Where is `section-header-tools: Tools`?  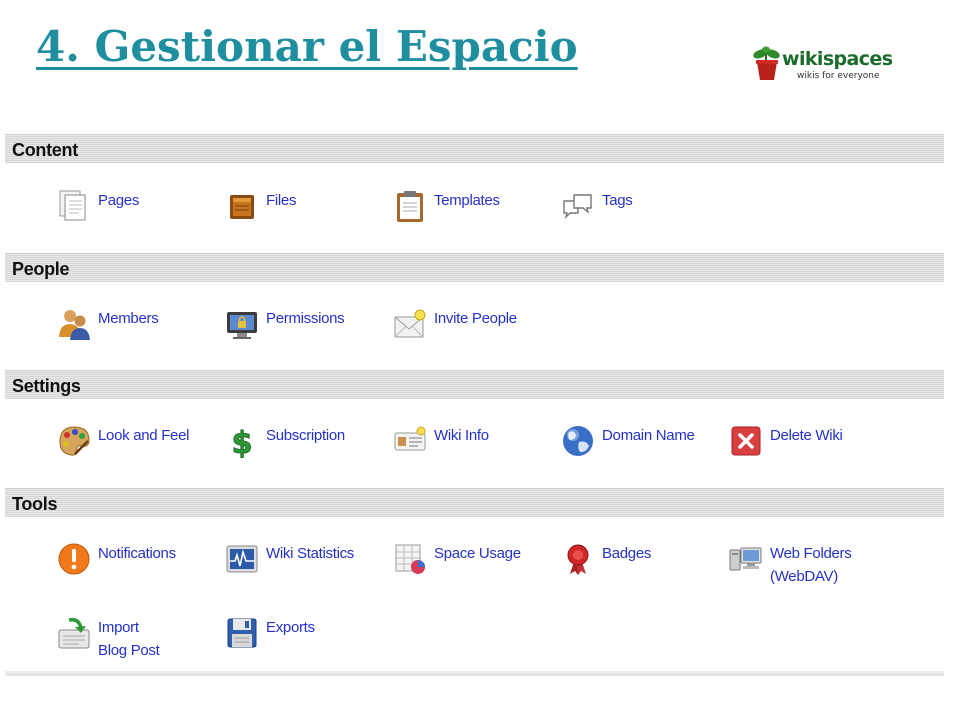 section-header-tools: Tools is located at coordinates (474, 502).